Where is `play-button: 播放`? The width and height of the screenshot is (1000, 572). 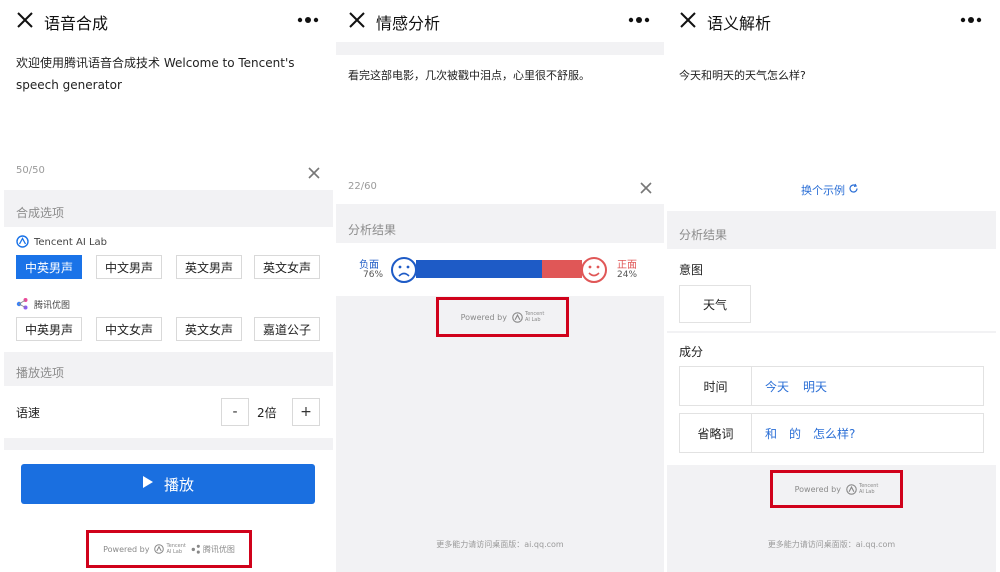 play-button: 播放 is located at coordinates (168, 484).